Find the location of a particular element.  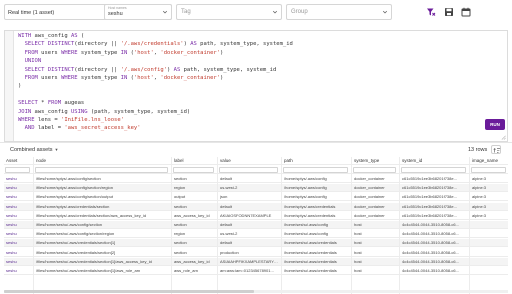

caret-down-icon: ▼ is located at coordinates (56, 149).